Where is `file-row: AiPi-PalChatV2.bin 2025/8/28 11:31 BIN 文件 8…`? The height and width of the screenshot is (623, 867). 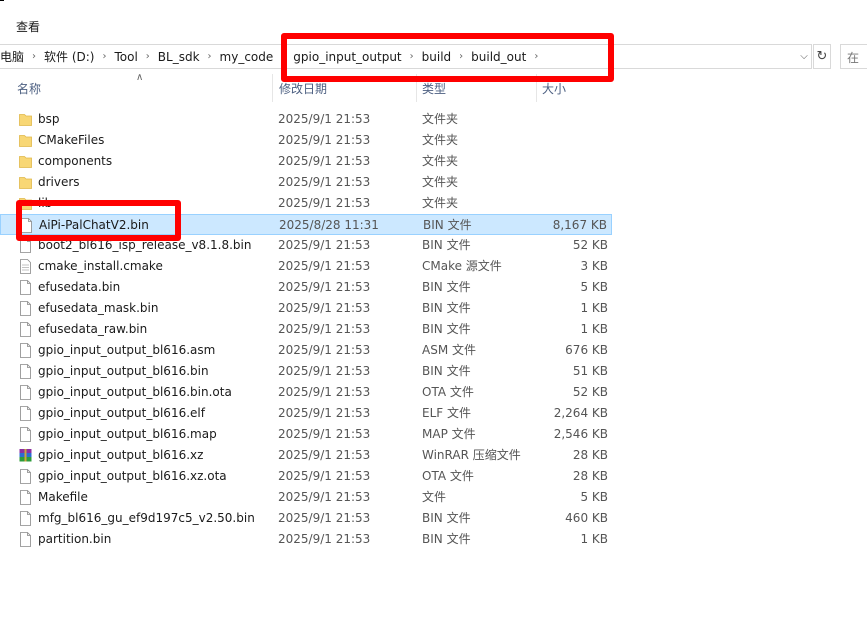 file-row: AiPi-PalChatV2.bin 2025/8/28 11:31 BIN 文件 8… is located at coordinates (306, 224).